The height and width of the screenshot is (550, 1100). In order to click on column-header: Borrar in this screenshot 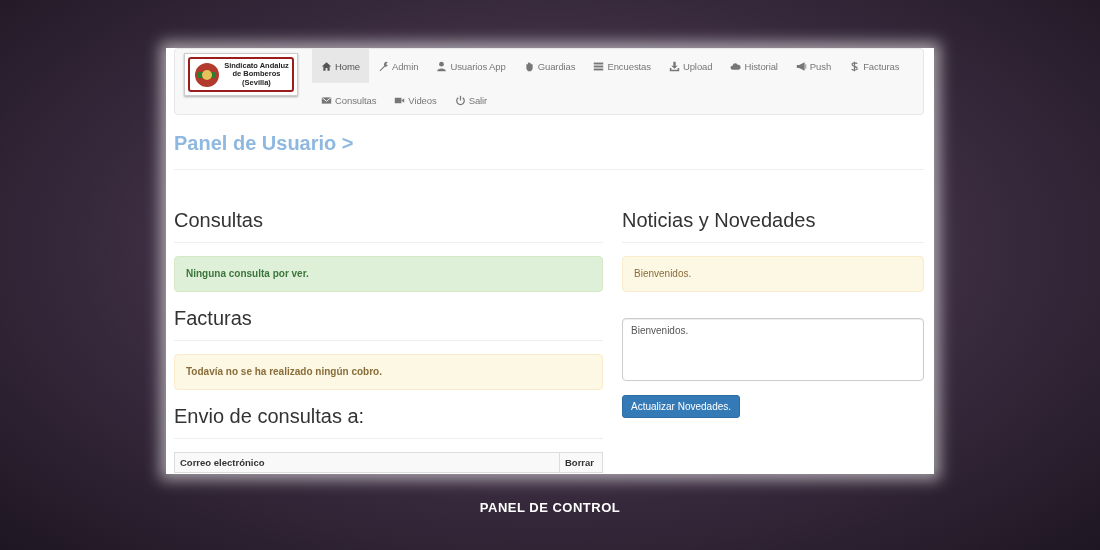, I will do `click(581, 462)`.